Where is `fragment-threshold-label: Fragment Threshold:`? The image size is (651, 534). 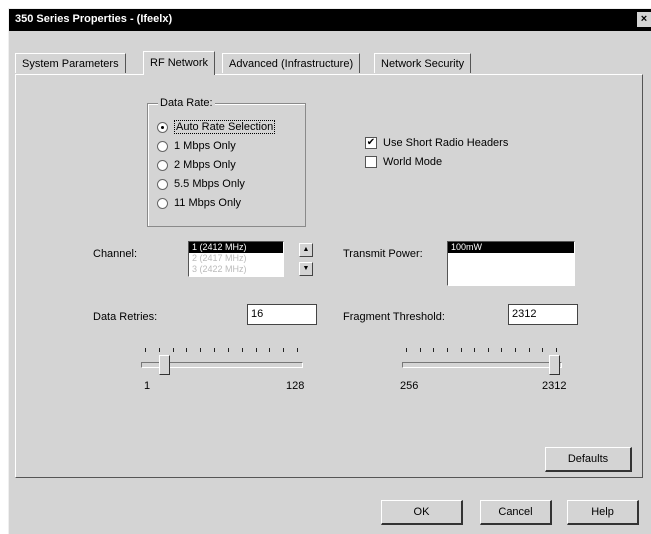
fragment-threshold-label: Fragment Threshold: is located at coordinates (394, 317).